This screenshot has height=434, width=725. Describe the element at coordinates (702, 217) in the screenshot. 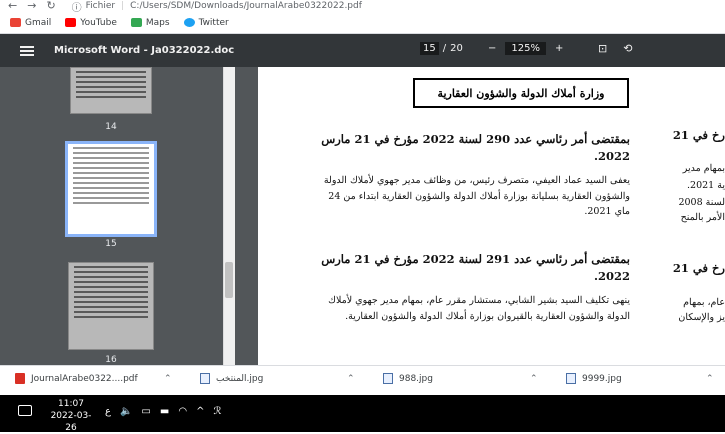

I see `right-column-fragment: الأمر بالمنح` at that location.